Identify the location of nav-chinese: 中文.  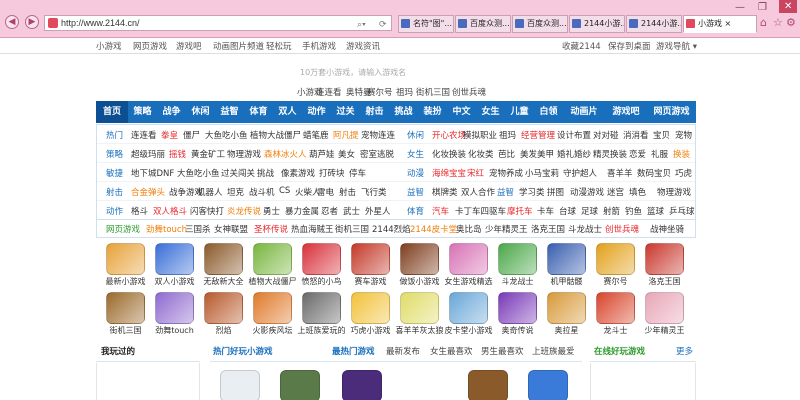
(461, 112).